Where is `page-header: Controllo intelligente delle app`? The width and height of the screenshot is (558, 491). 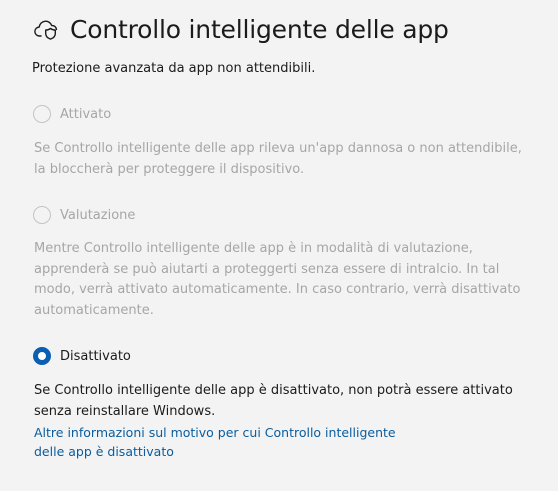
page-header: Controllo intelligente delle app is located at coordinates (241, 29).